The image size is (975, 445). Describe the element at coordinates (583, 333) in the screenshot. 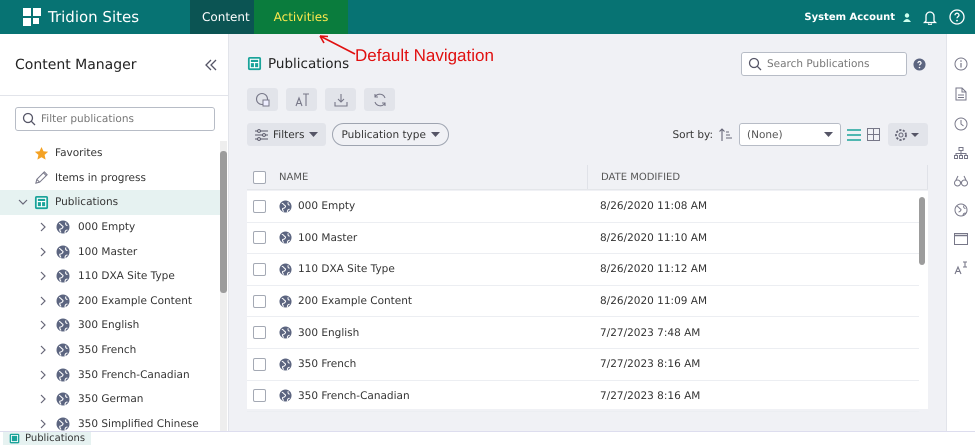

I see `table-row: 300 English 7/27/2023 7:48 AM` at that location.